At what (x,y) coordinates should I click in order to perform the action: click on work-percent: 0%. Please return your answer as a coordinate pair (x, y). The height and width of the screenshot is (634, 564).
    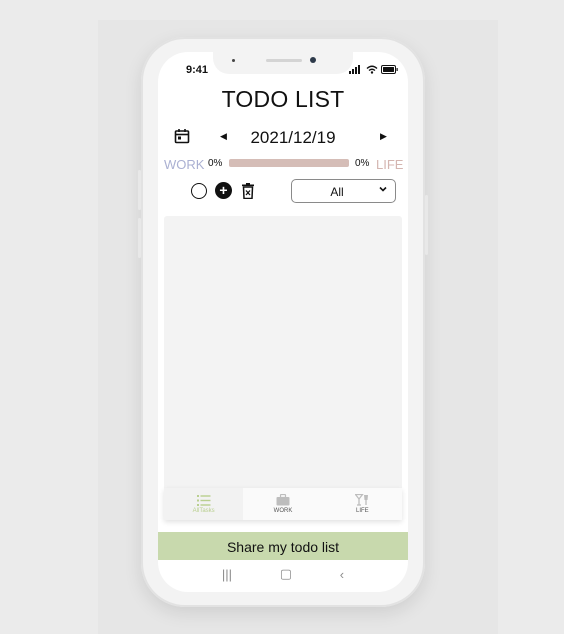
    Looking at the image, I should click on (215, 163).